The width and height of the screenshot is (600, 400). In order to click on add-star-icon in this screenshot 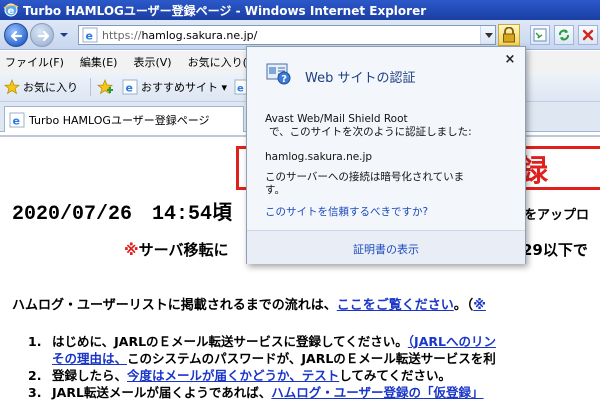, I will do `click(105, 87)`.